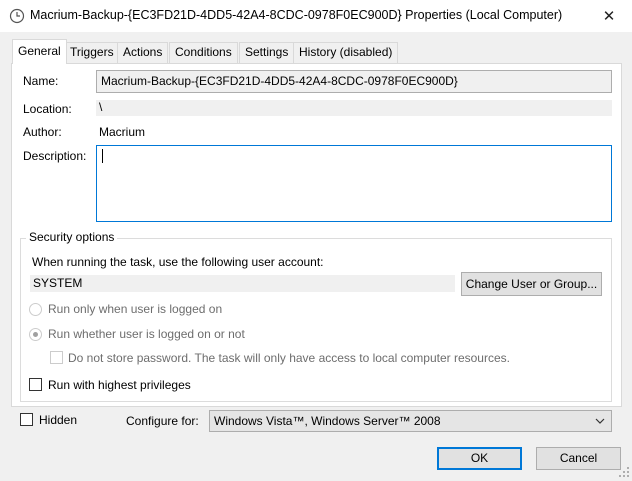 The height and width of the screenshot is (481, 632). What do you see at coordinates (56, 357) in the screenshot?
I see `no-store-password-checkbox` at bounding box center [56, 357].